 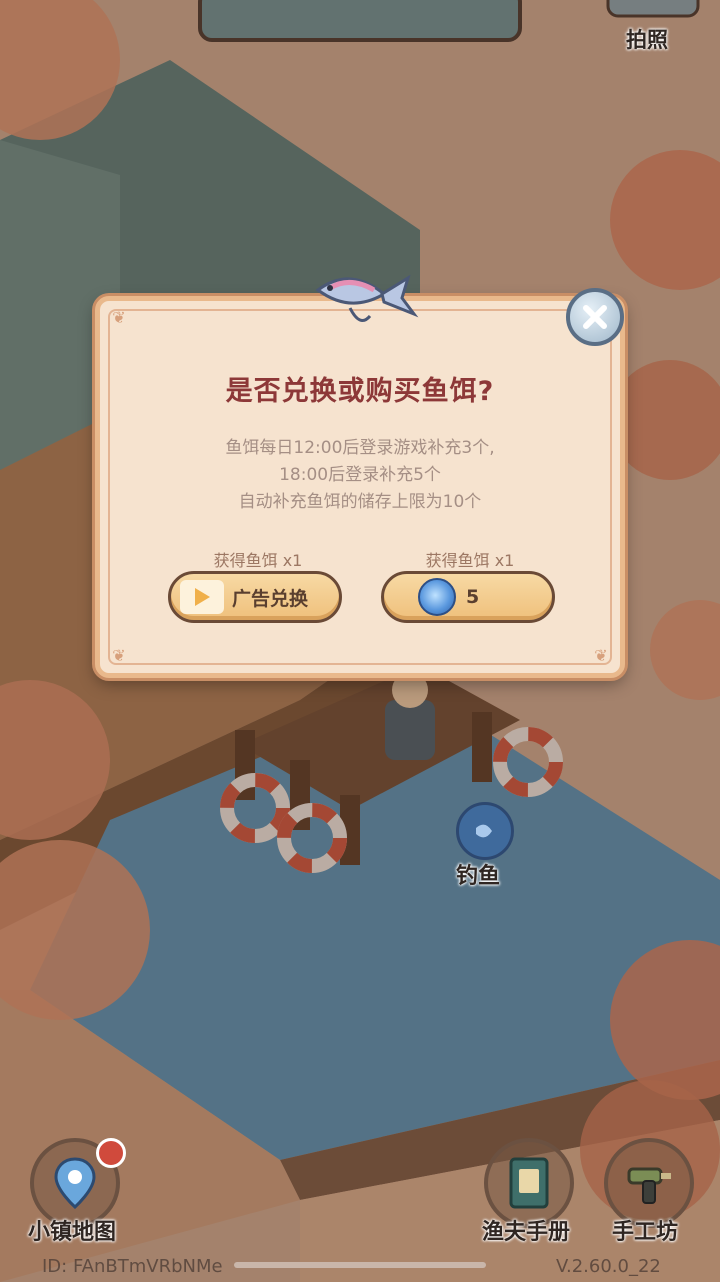 What do you see at coordinates (132, 1266) in the screenshot?
I see `player-id: ID: FAnBTmVRbNMe` at bounding box center [132, 1266].